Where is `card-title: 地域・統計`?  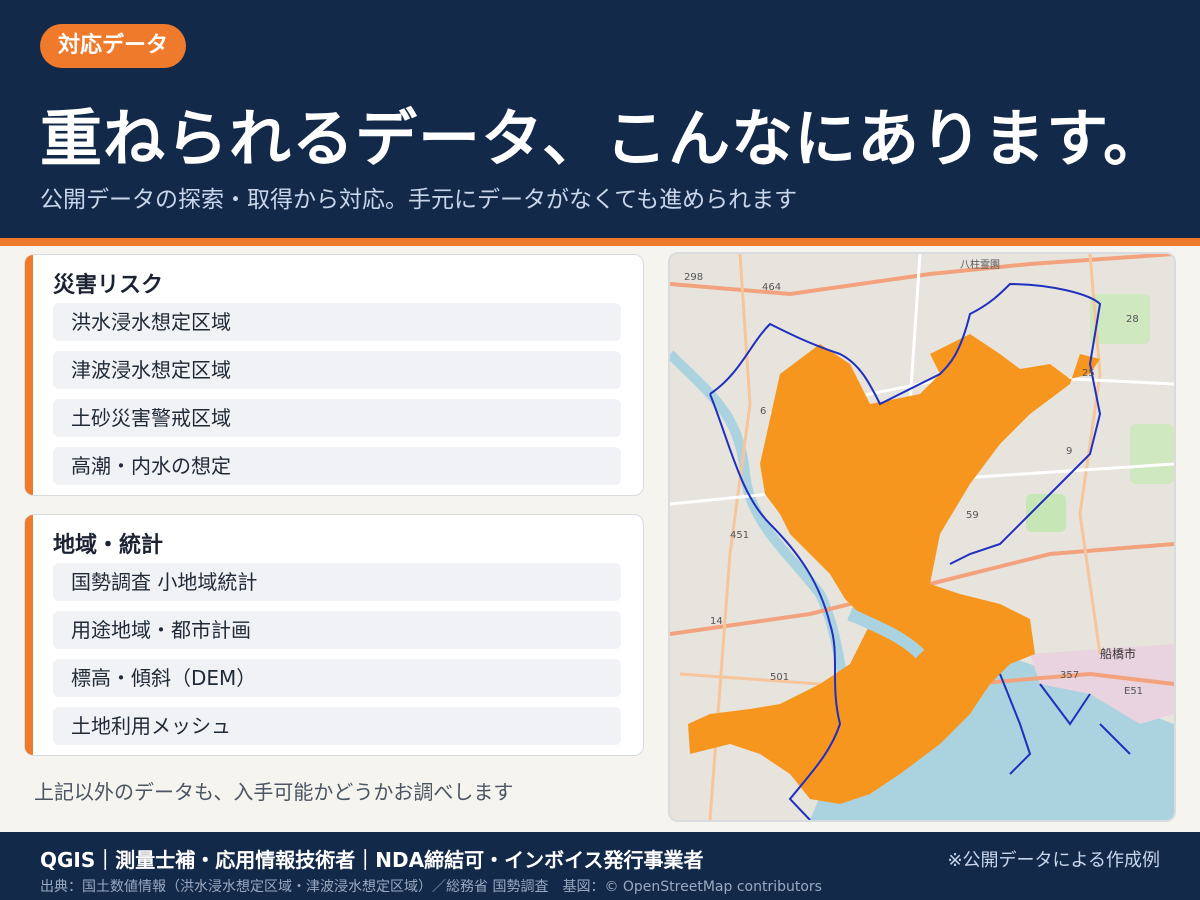 card-title: 地域・統計 is located at coordinates (108, 545).